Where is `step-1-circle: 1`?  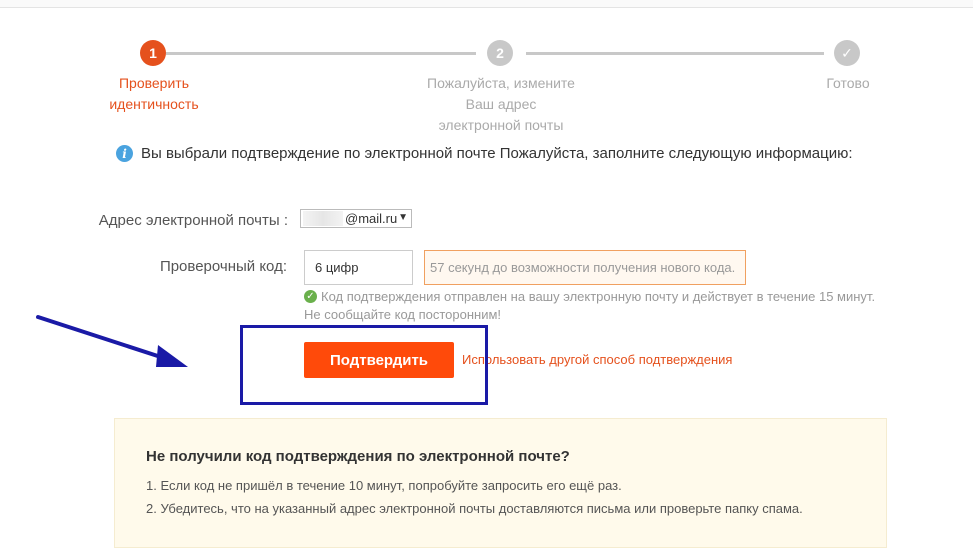 step-1-circle: 1 is located at coordinates (153, 53).